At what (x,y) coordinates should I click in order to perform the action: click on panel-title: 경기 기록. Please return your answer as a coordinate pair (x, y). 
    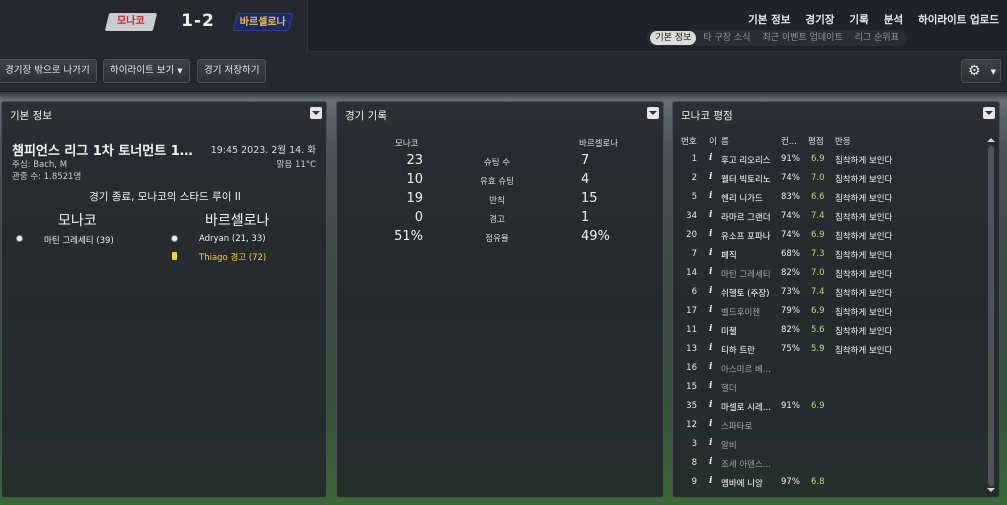
    Looking at the image, I should click on (366, 116).